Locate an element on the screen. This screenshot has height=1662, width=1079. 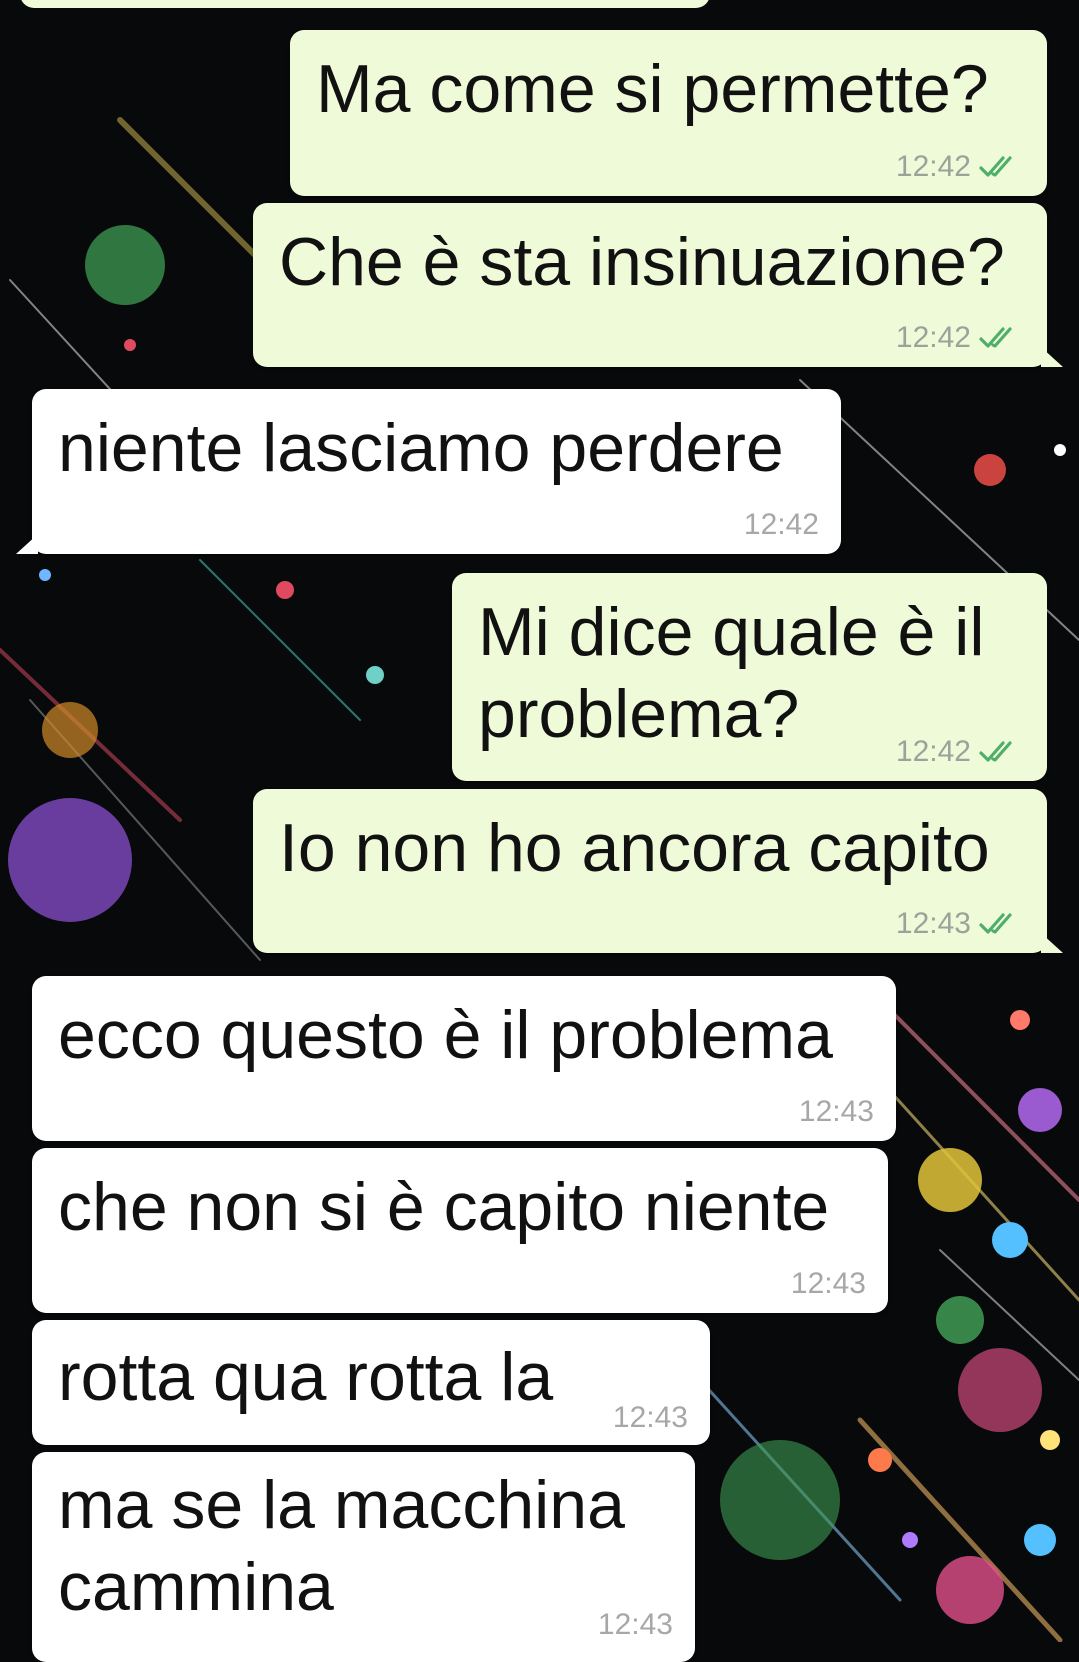
message-bubble-incoming: che non si è capito niente 12:43 is located at coordinates (460, 1230).